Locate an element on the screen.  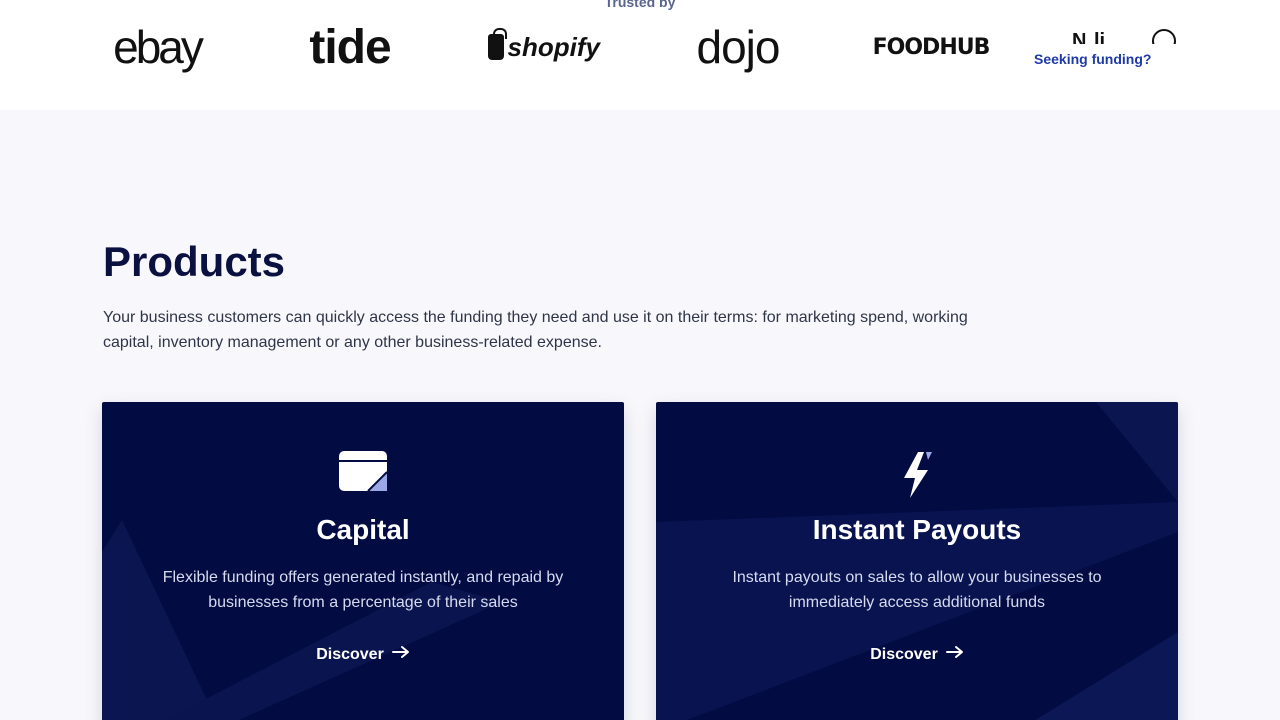
instant-payouts-discover-link: Discover is located at coordinates (917, 654).